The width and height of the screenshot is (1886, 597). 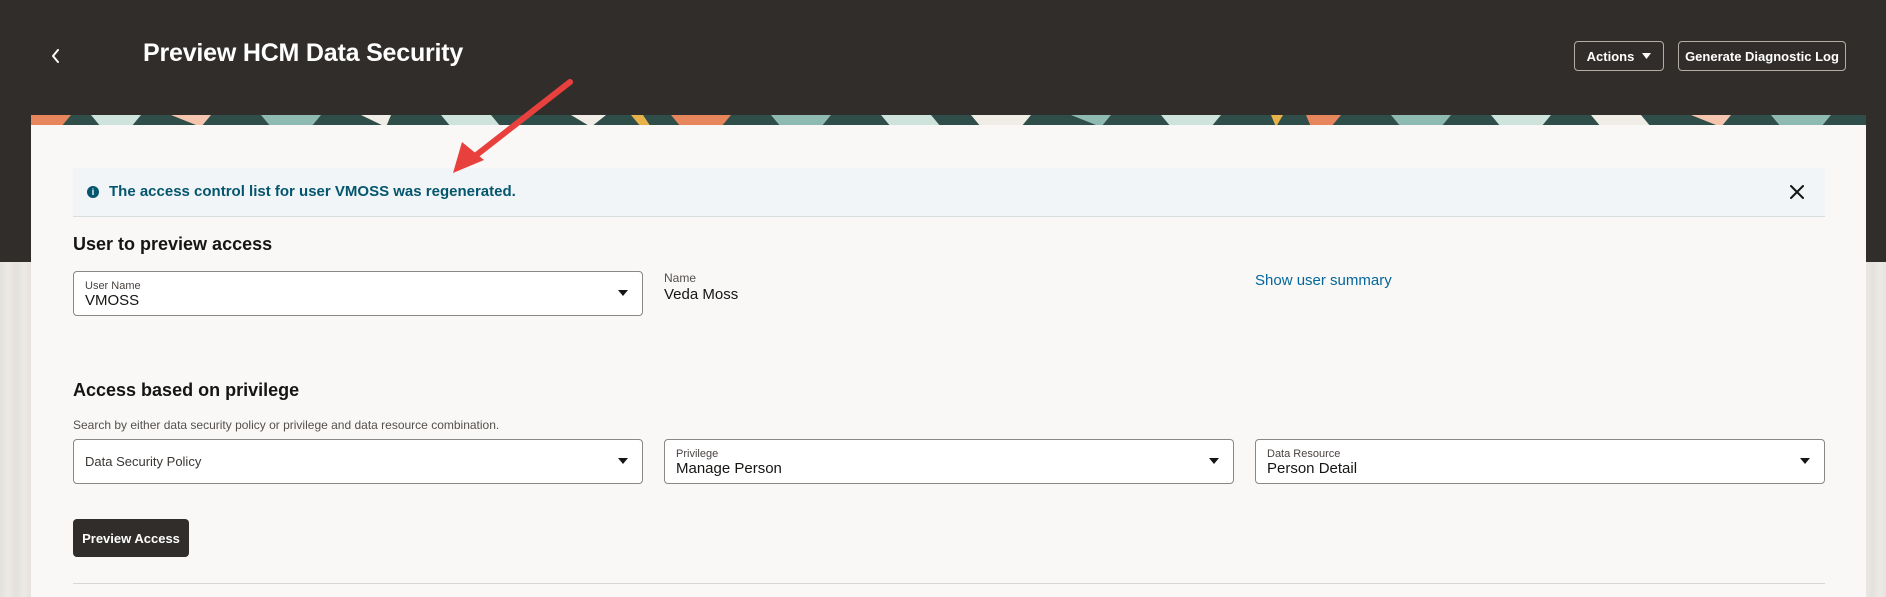 I want to click on privilege-select: Privilege Manage Person, so click(x=949, y=461).